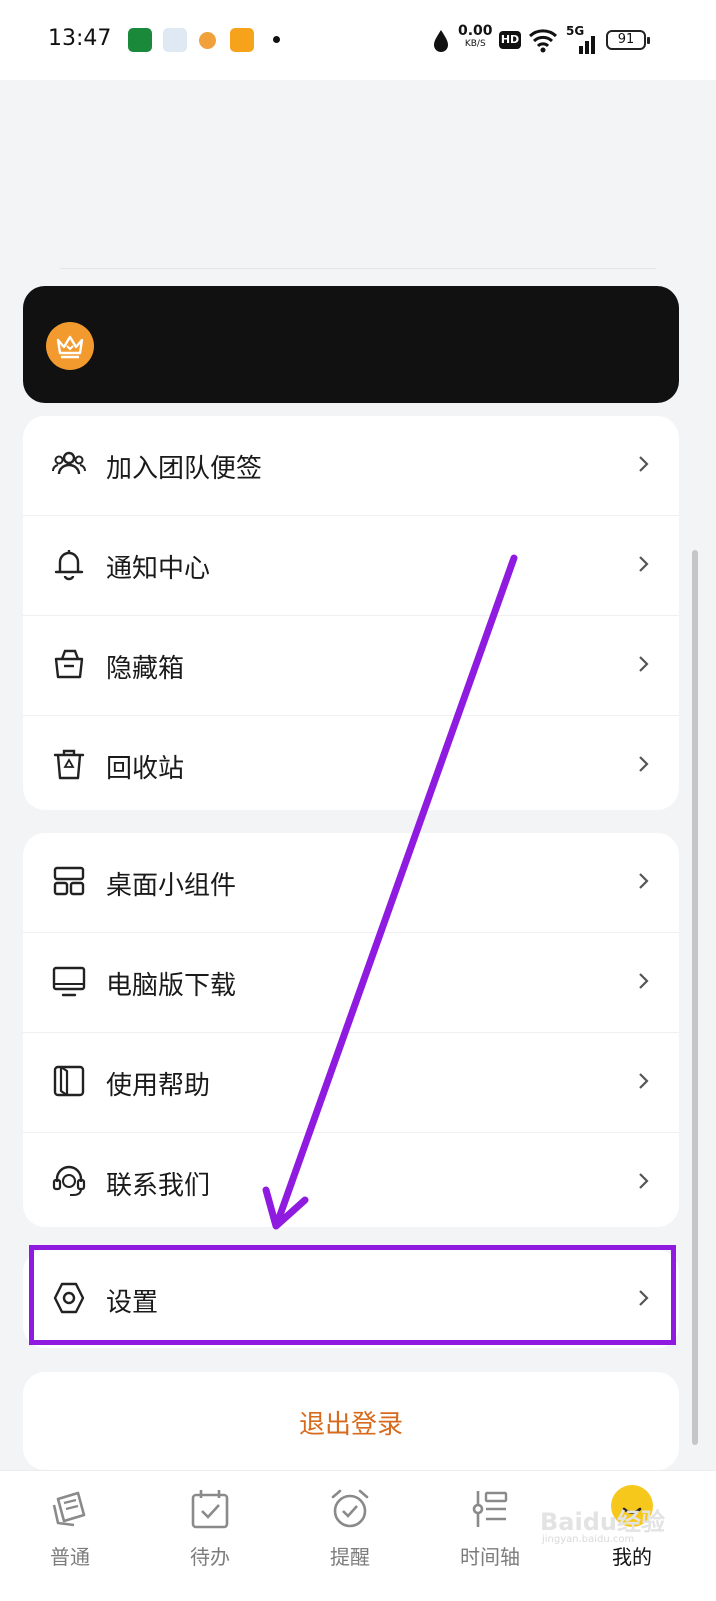  What do you see at coordinates (158, 1186) in the screenshot?
I see `menu-item-label: 联系我们` at bounding box center [158, 1186].